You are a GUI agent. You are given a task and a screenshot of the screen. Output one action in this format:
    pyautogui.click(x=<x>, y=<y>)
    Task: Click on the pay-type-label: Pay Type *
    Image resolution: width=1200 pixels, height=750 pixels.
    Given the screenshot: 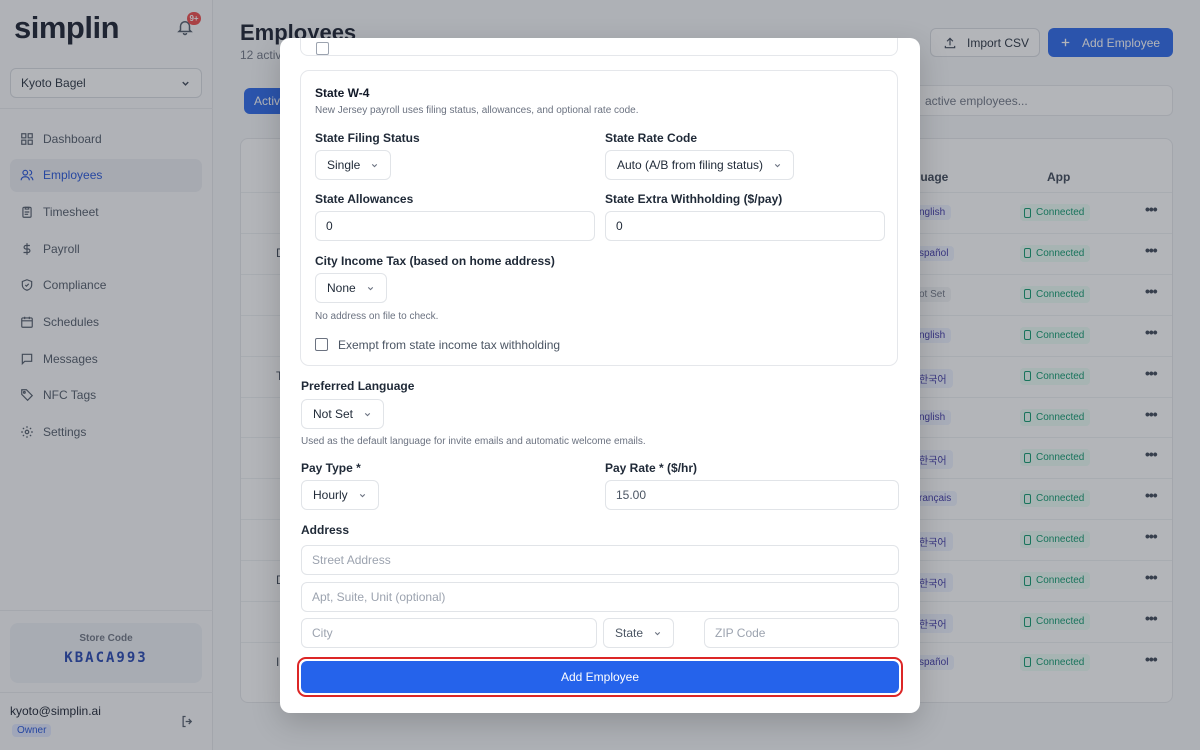 What is the action you would take?
    pyautogui.click(x=331, y=468)
    